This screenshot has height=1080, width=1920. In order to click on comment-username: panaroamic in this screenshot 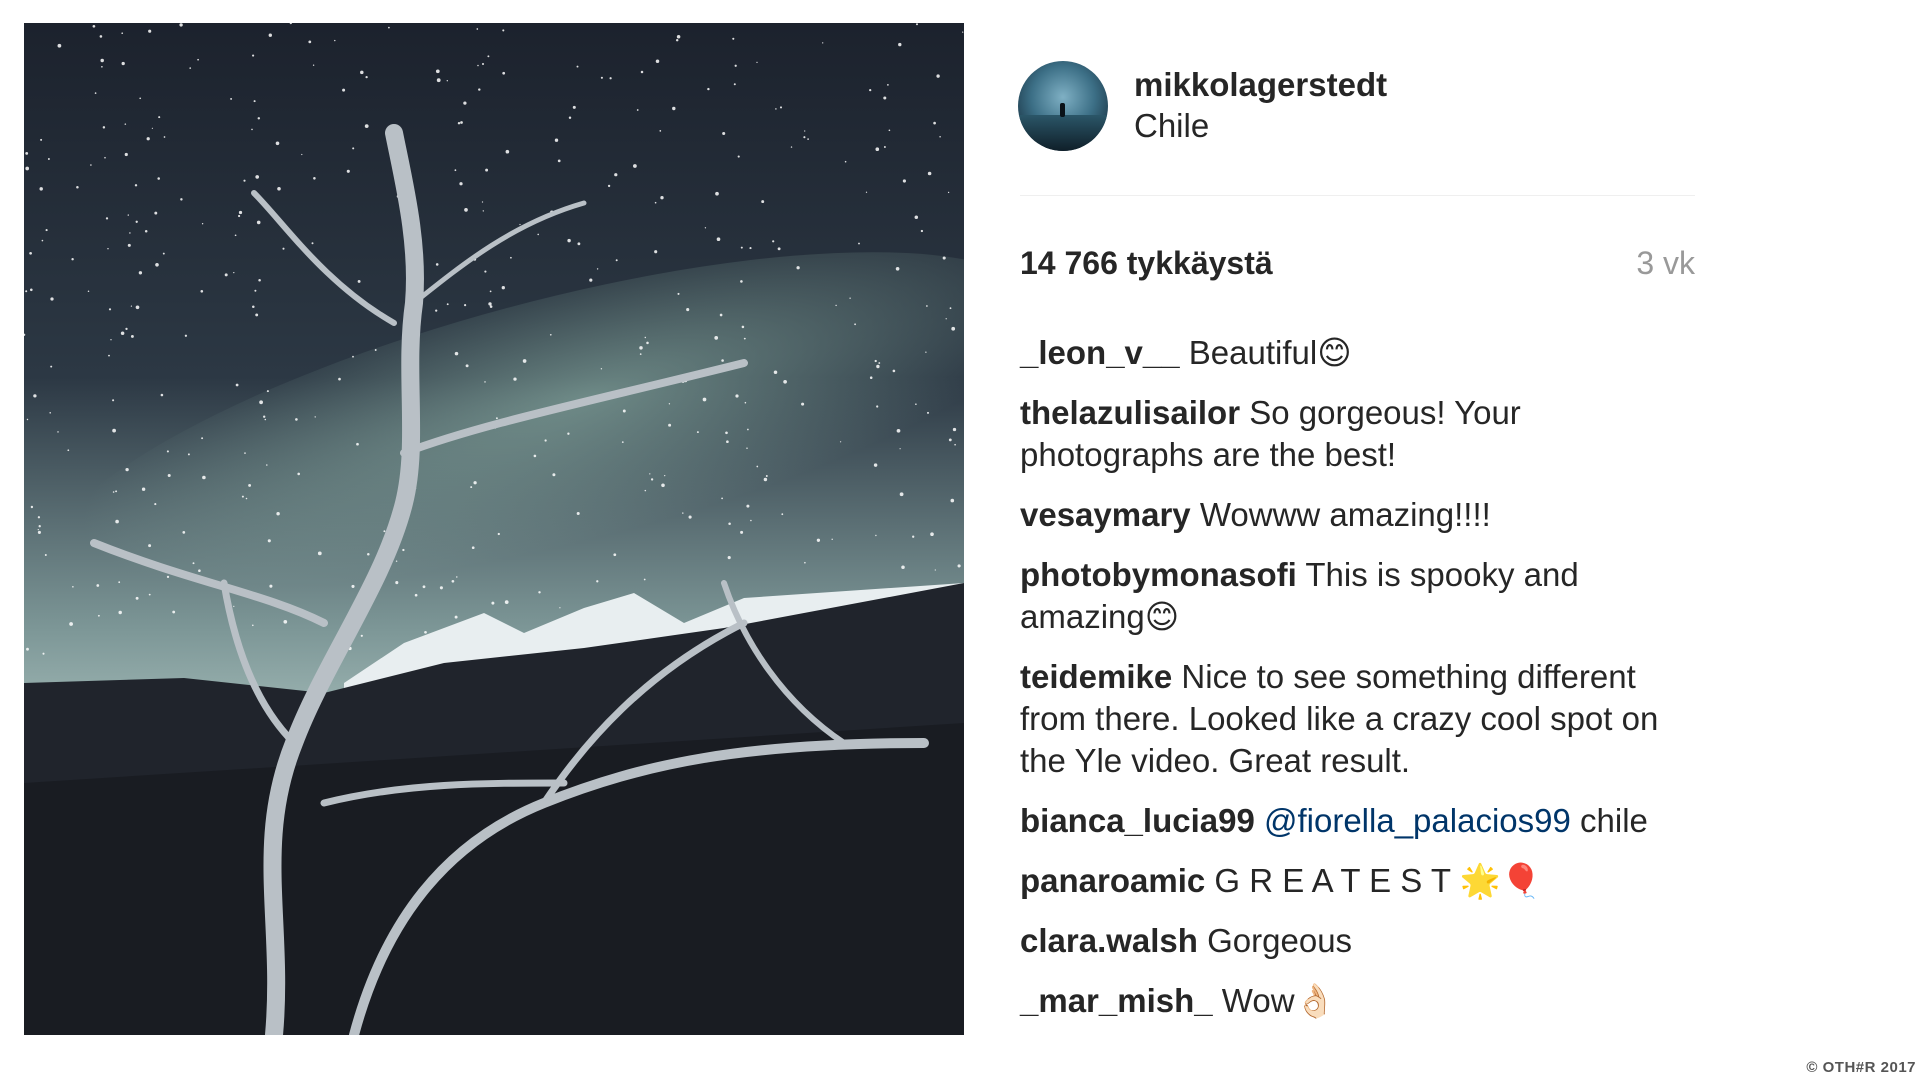, I will do `click(1112, 880)`.